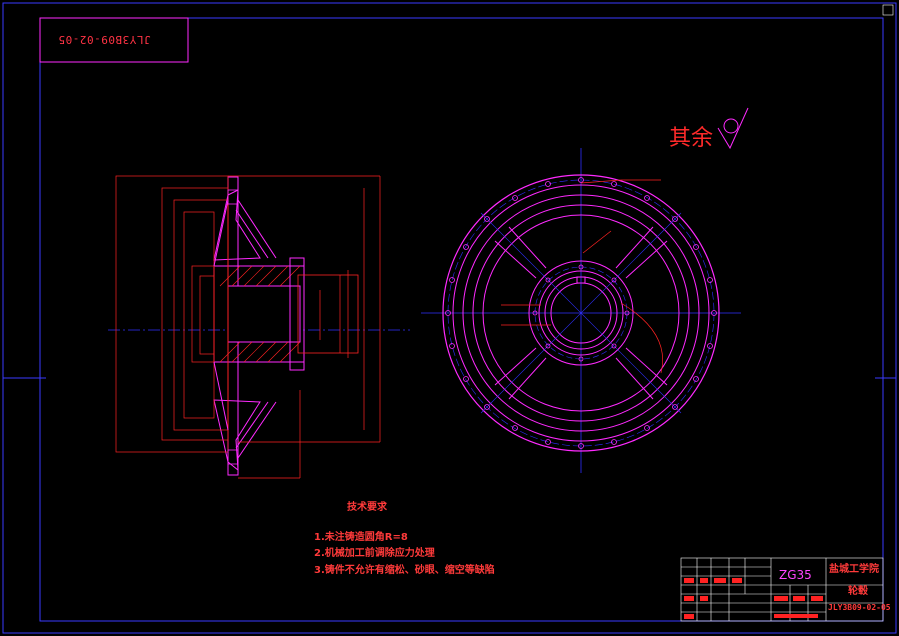 The image size is (899, 636). I want to click on title-block-material: ZG35, so click(795, 575).